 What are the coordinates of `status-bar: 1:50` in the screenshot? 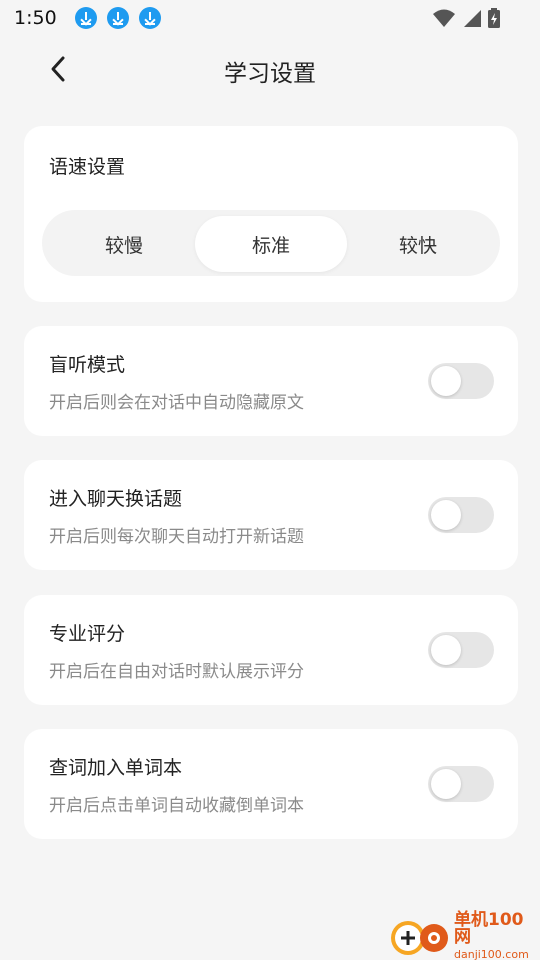 It's located at (270, 18).